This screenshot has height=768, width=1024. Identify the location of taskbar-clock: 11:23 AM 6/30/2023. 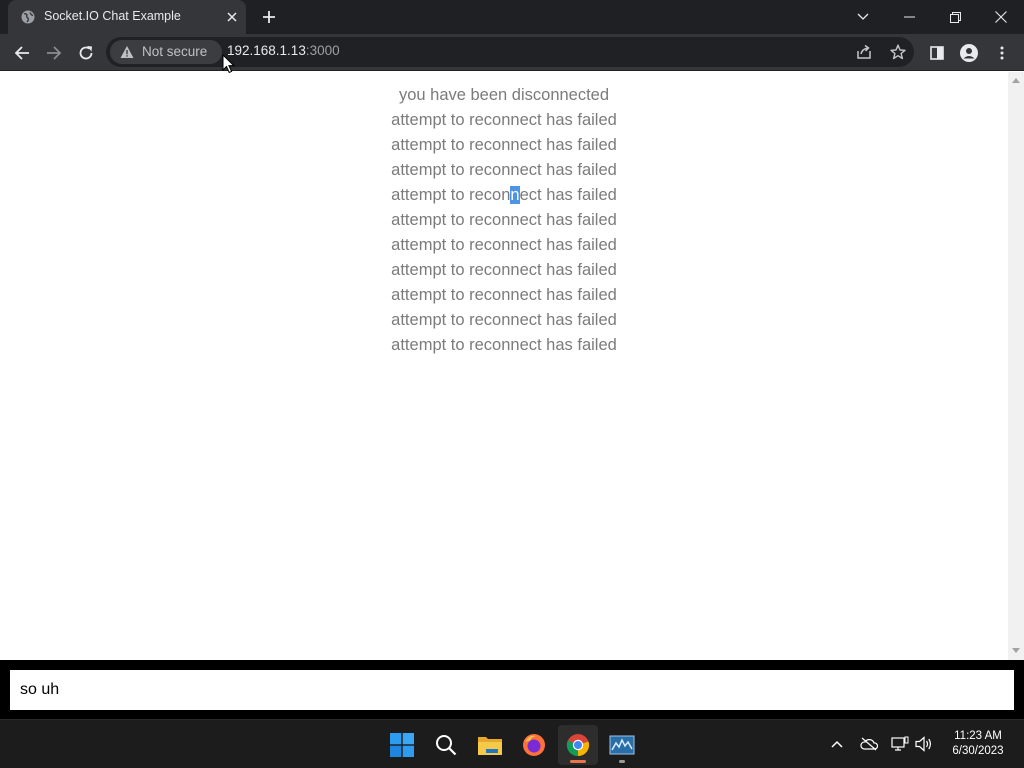
(978, 744).